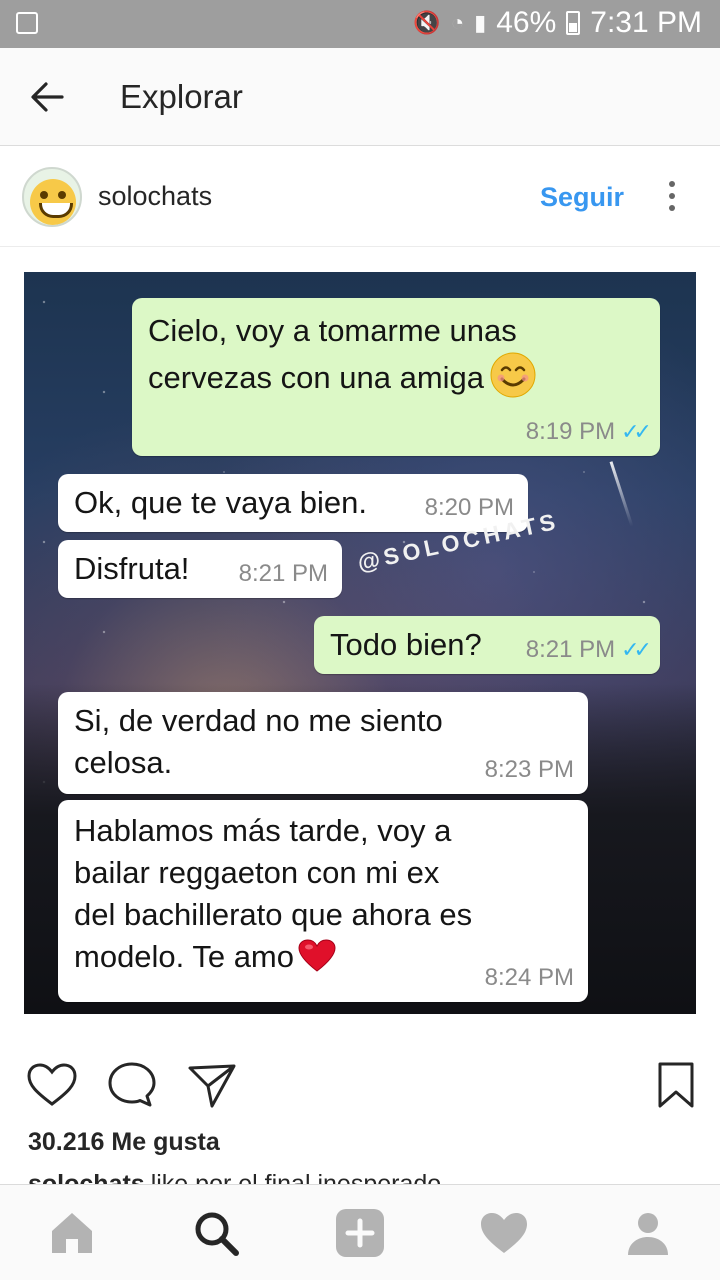  Describe the element at coordinates (360, 1088) in the screenshot. I see `post-actions` at that location.